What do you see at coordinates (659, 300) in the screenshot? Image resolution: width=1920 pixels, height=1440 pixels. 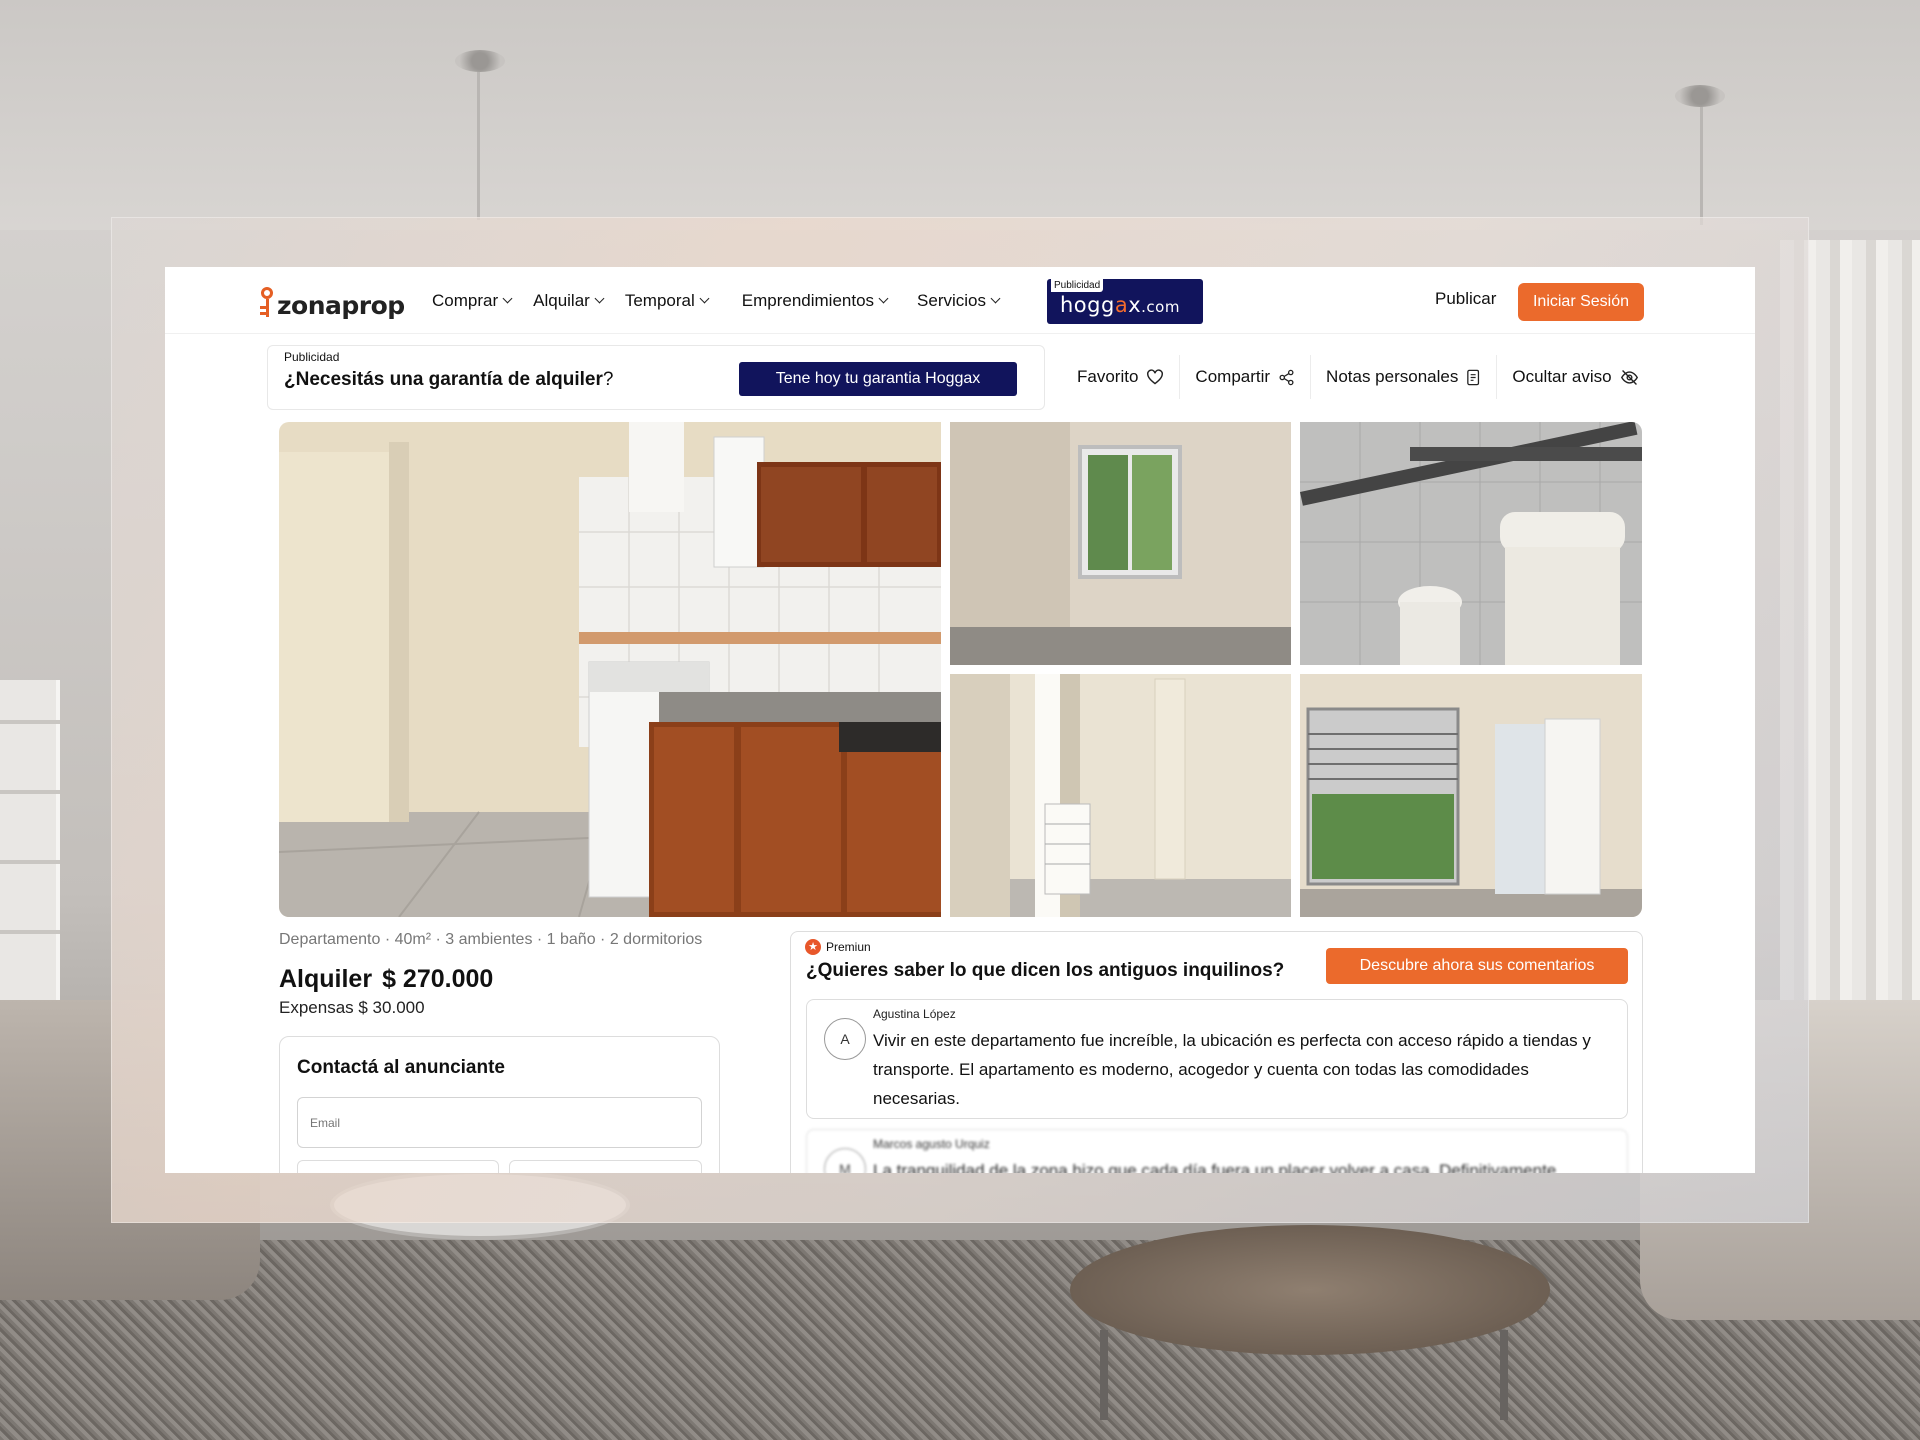 I see `menu-label: Temporal` at bounding box center [659, 300].